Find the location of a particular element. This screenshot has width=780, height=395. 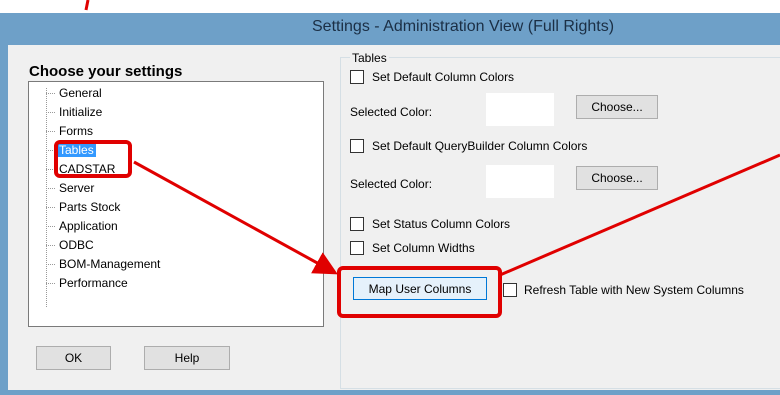

tree-item-forms: Forms is located at coordinates (62, 131).